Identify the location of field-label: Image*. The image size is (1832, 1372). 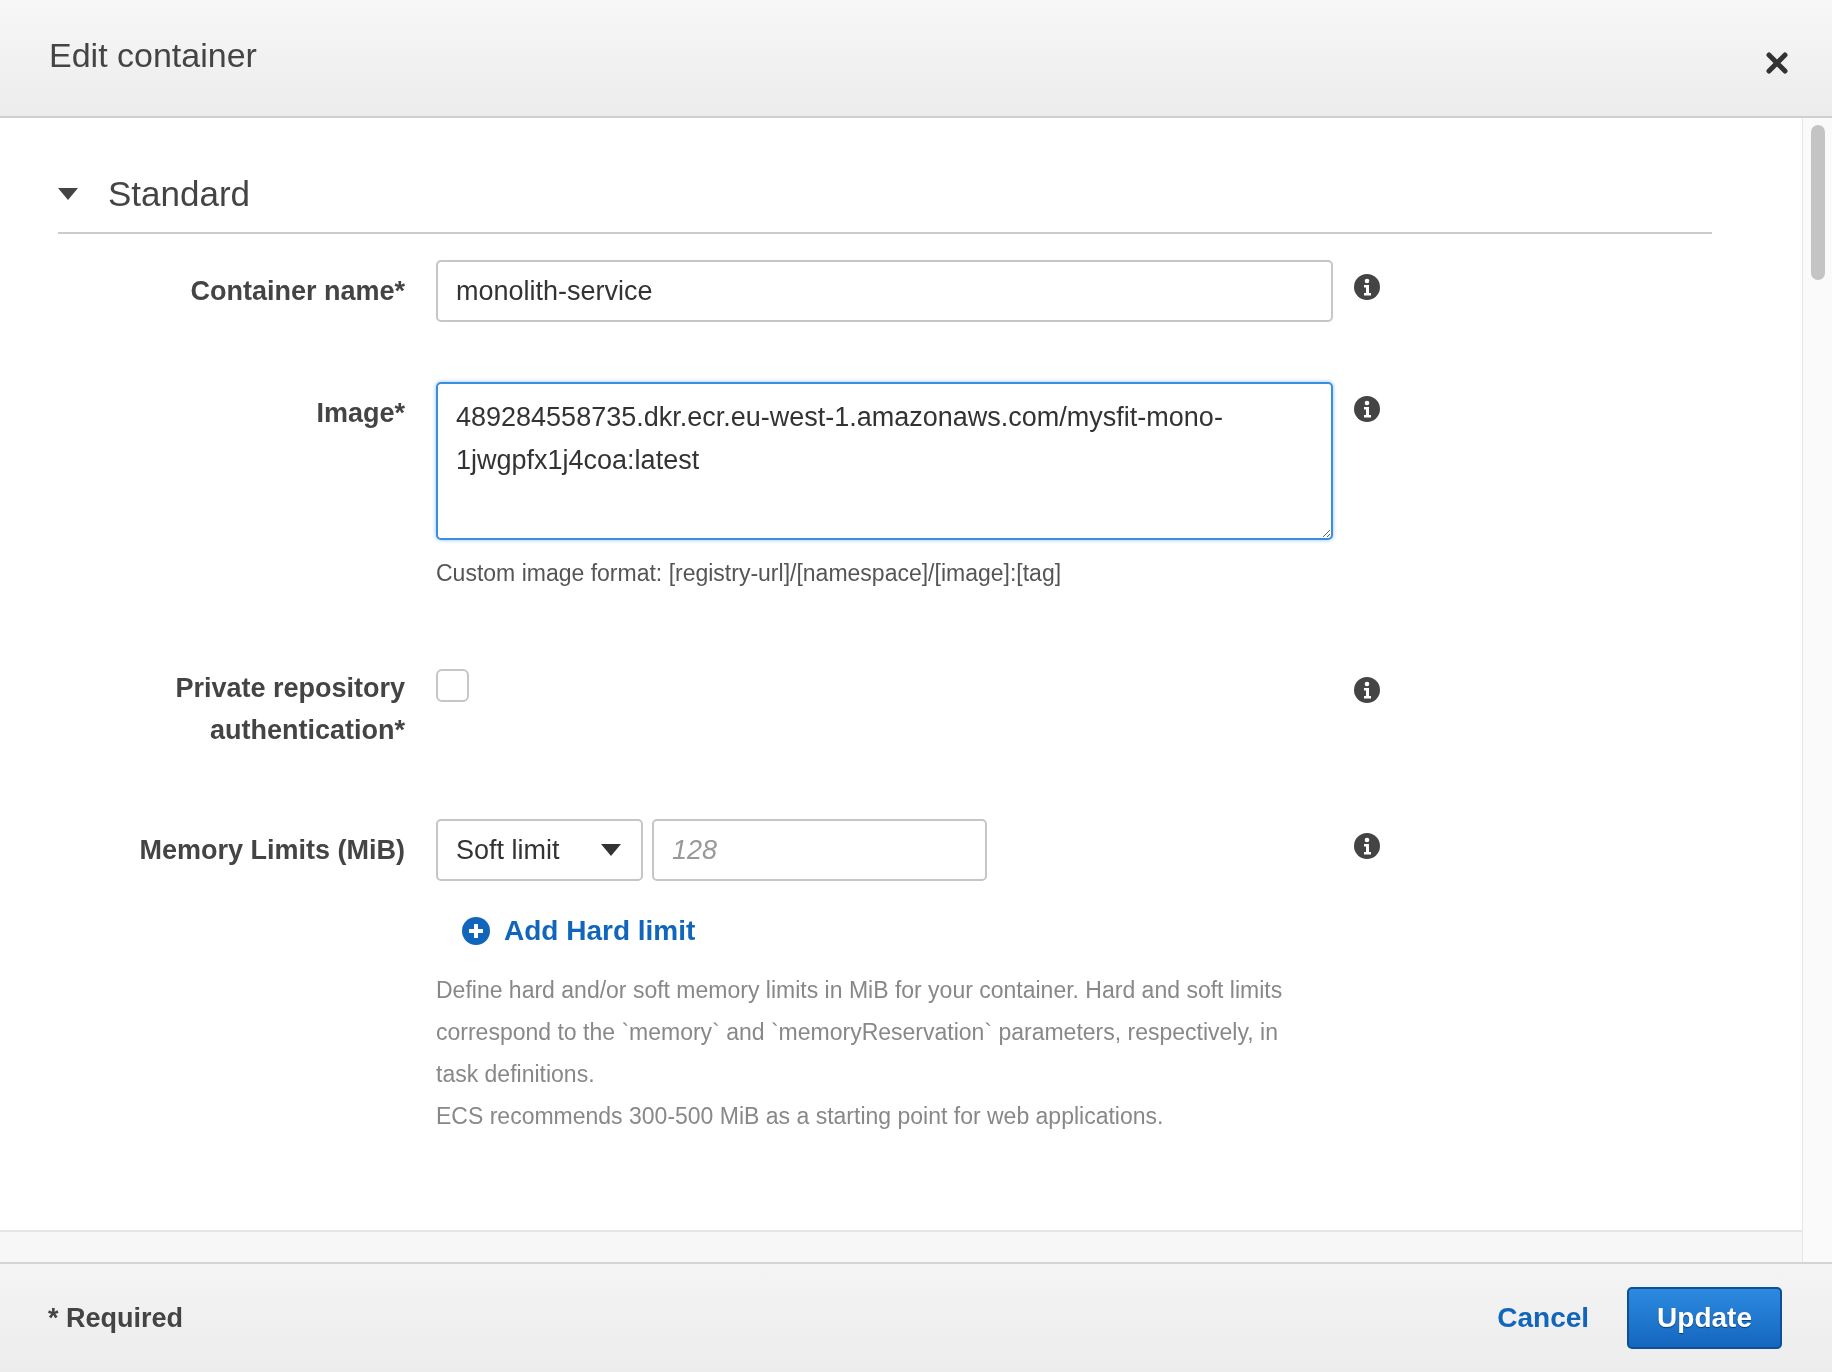
(360, 413).